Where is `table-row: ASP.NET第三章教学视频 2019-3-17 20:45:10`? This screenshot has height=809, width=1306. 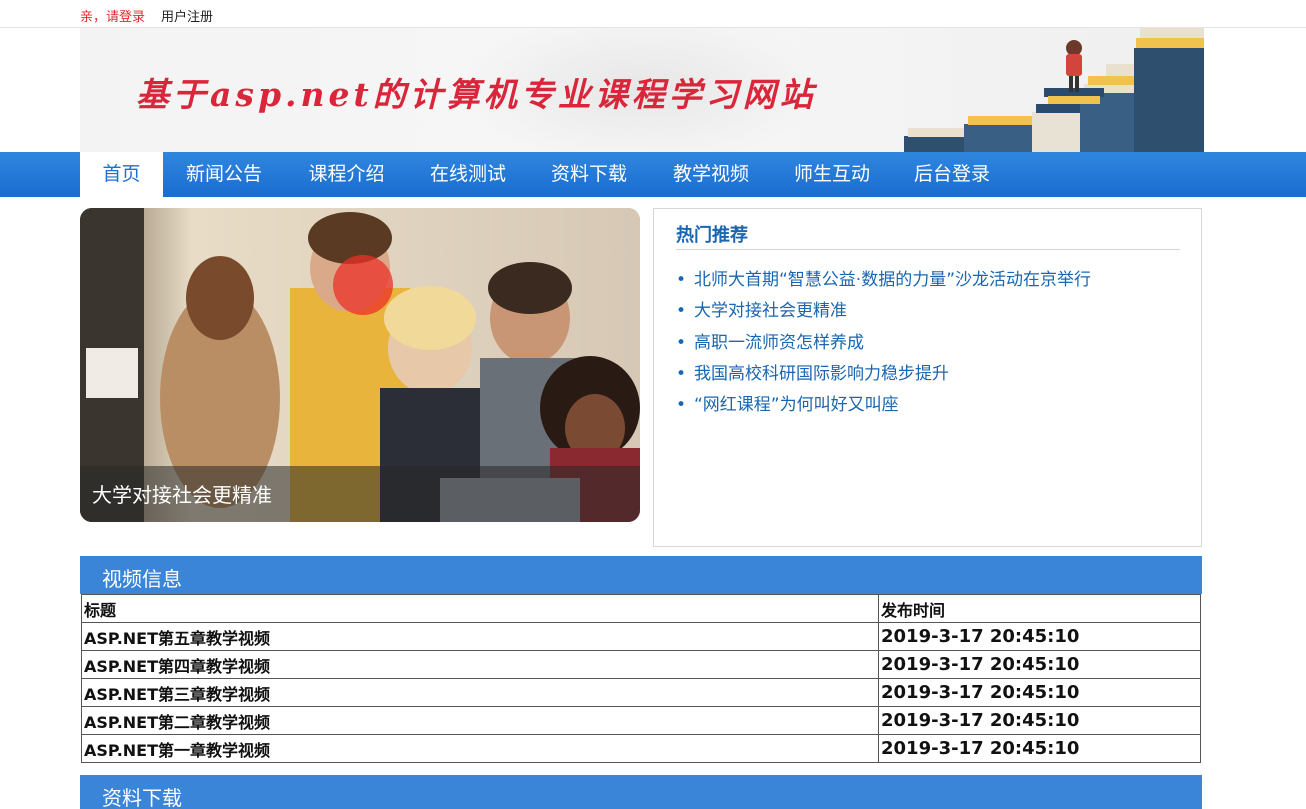 table-row: ASP.NET第三章教学视频 2019-3-17 20:45:10 is located at coordinates (641, 692).